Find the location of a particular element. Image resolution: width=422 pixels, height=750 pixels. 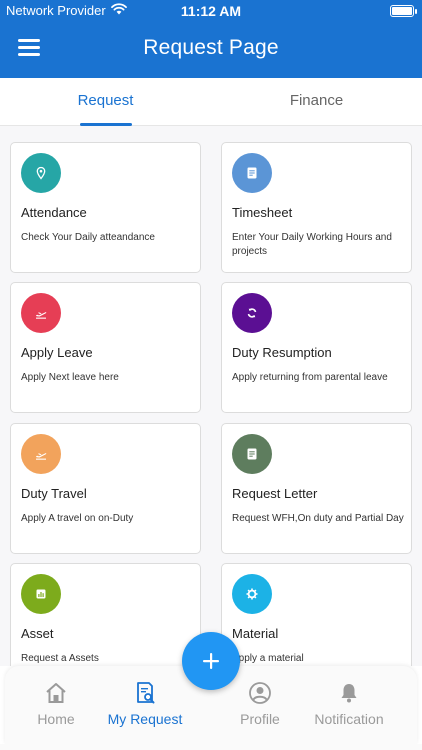

bell-icon is located at coordinates (349, 693).